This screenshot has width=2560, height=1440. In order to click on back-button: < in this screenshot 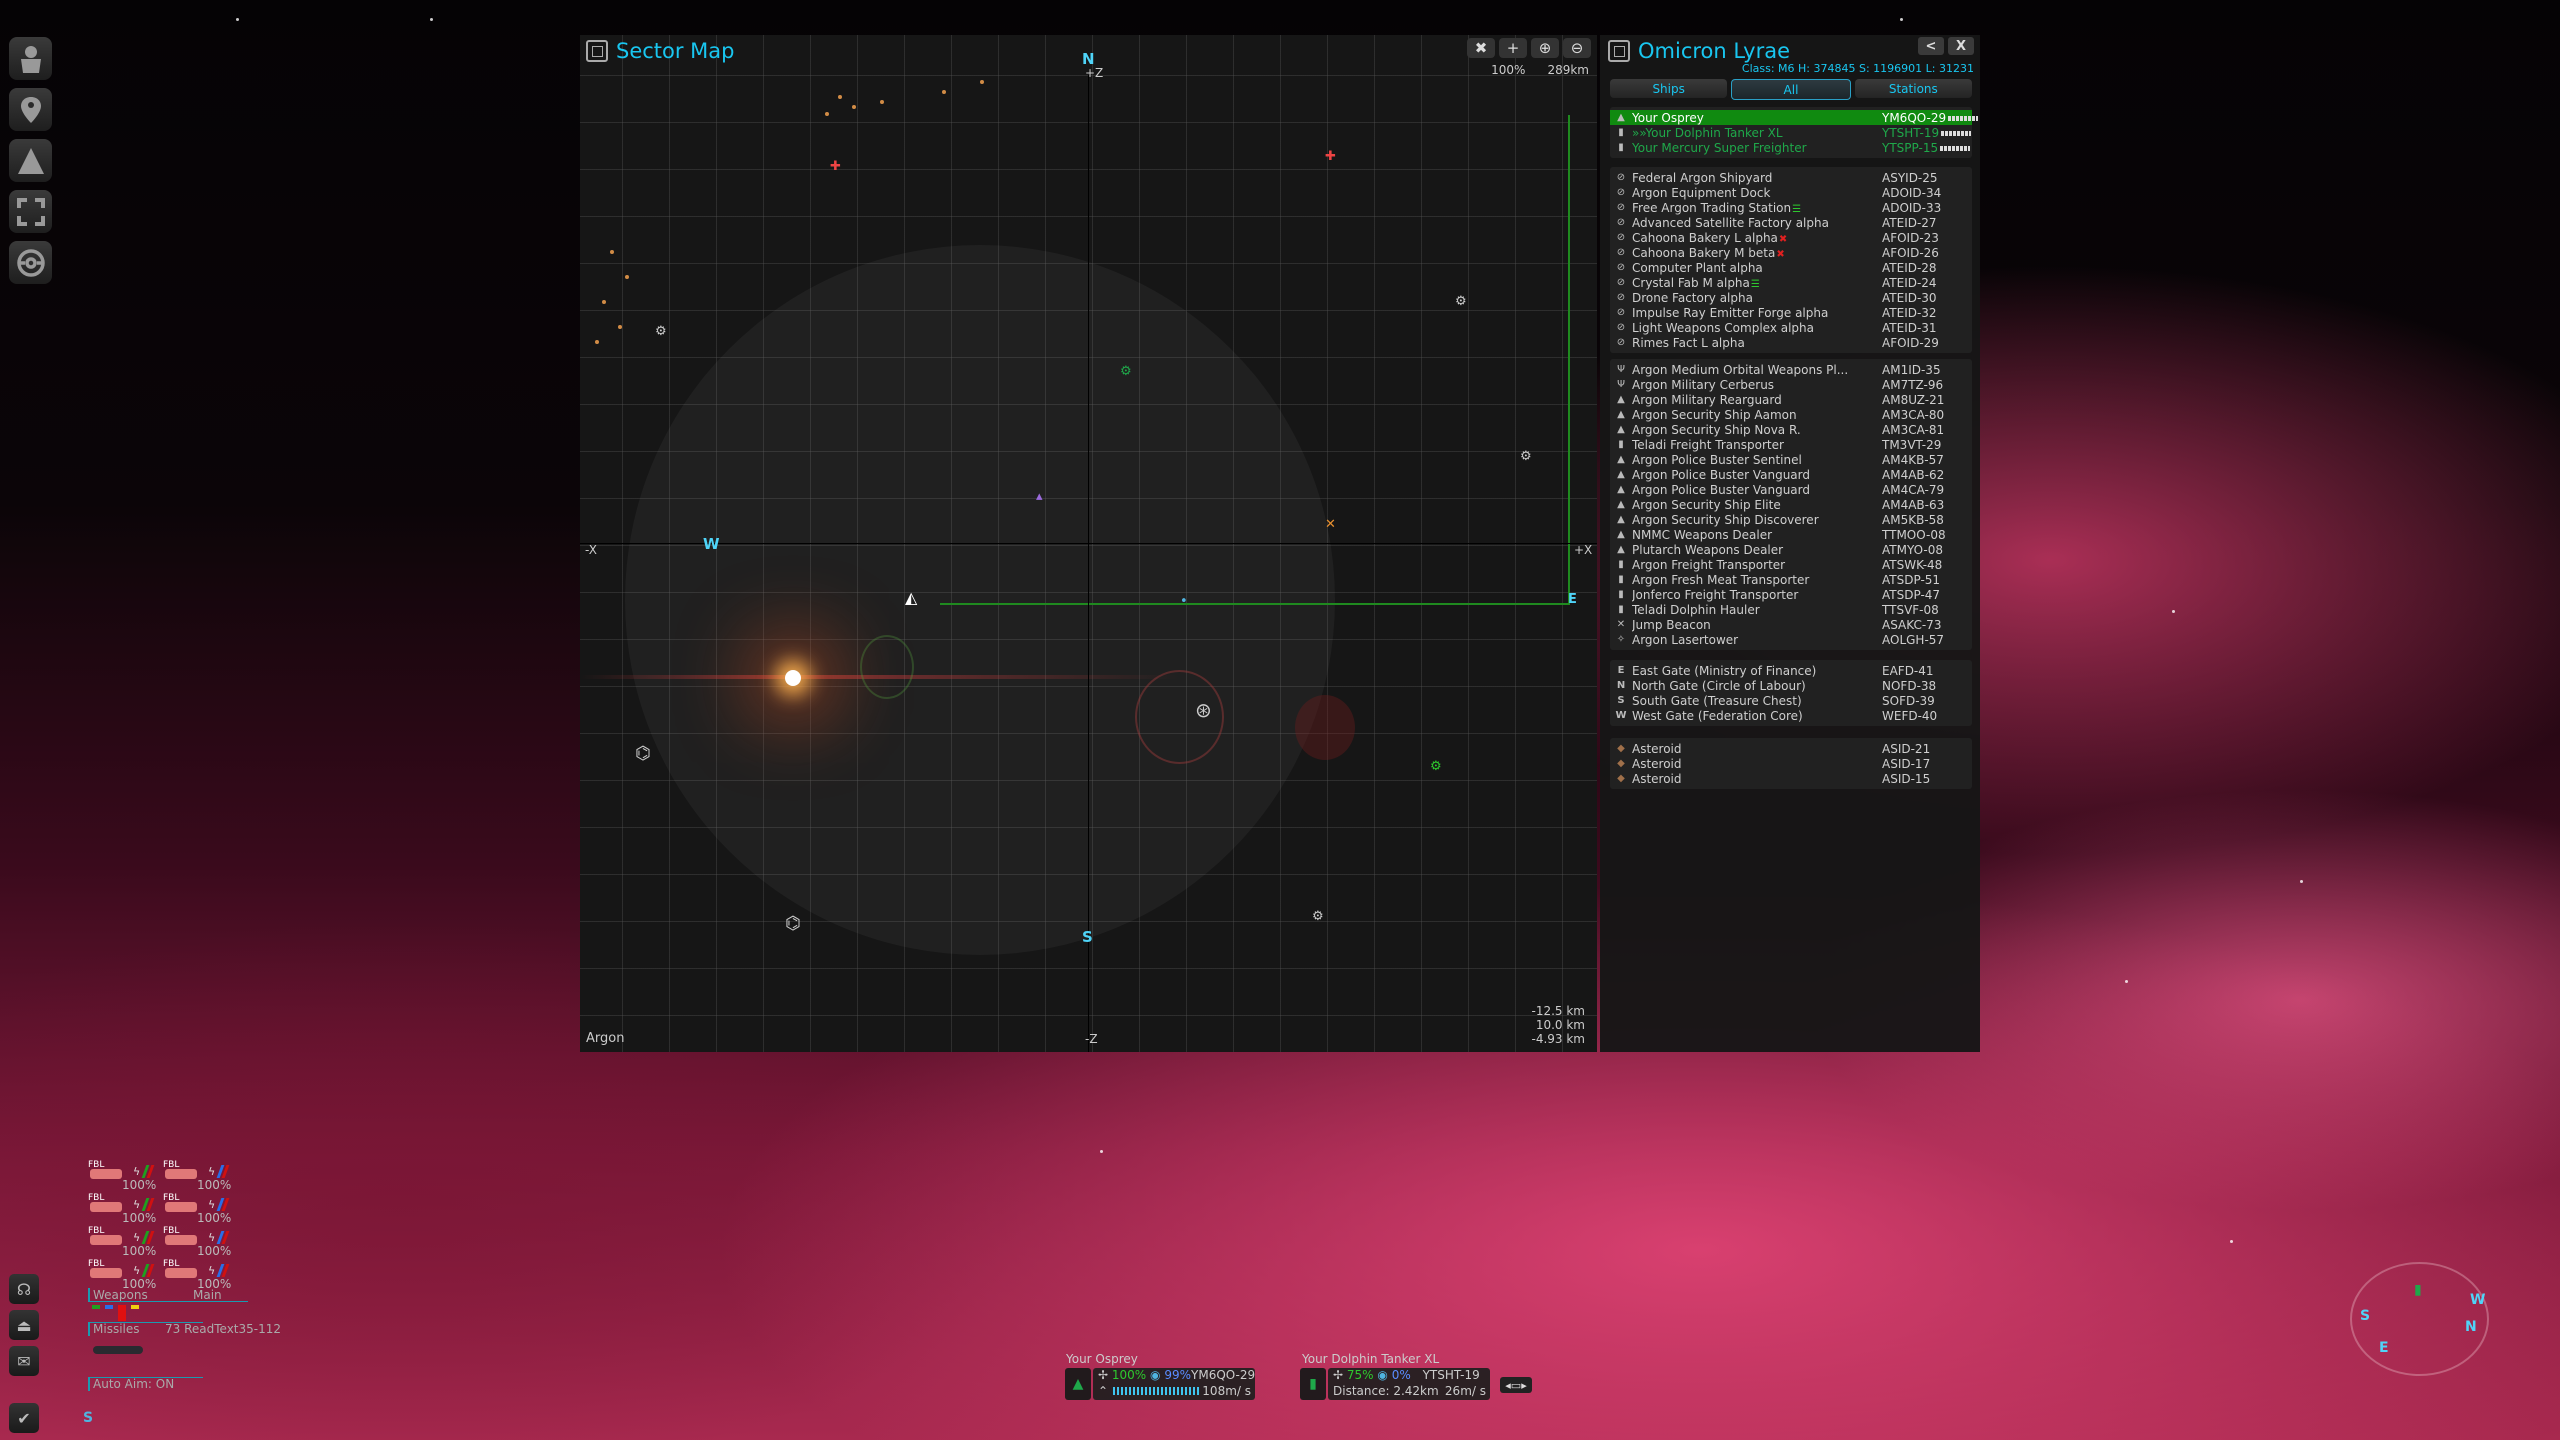, I will do `click(1931, 46)`.